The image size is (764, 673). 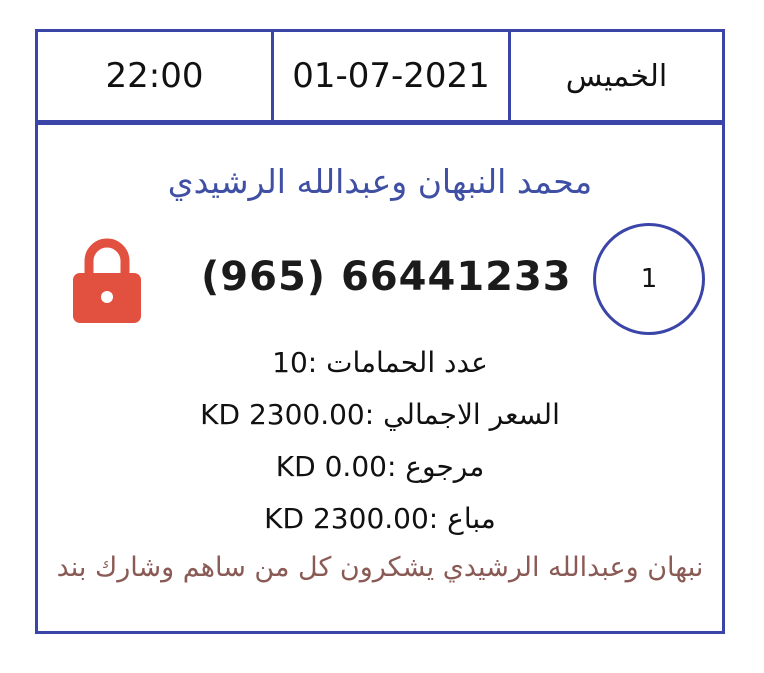 I want to click on lock-icon, so click(x=107, y=280).